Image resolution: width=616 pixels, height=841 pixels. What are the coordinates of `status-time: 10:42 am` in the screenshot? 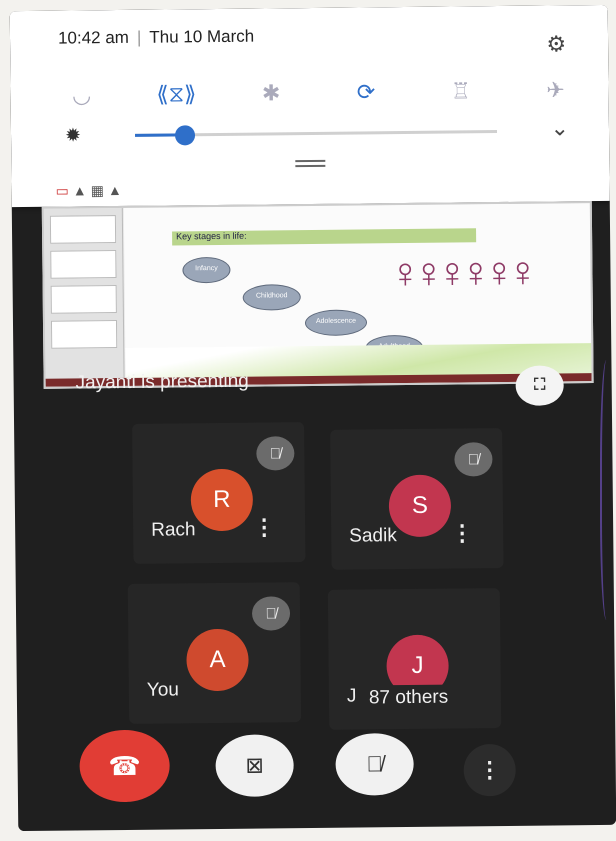 It's located at (93, 37).